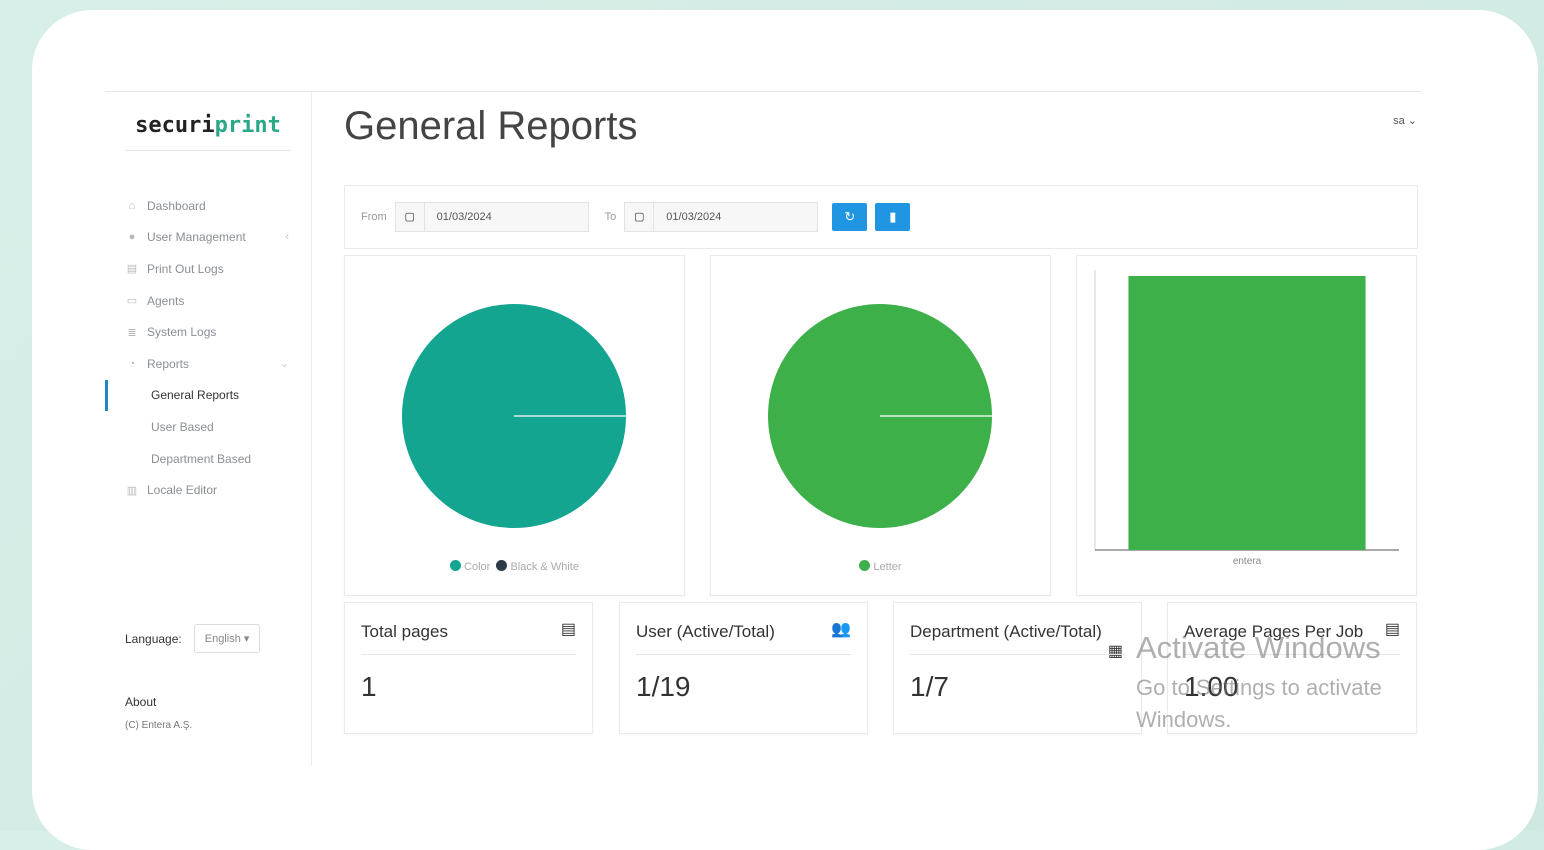 The image size is (1544, 850). What do you see at coordinates (1017, 668) in the screenshot?
I see `stat-card-departments: Department (Active/Total) ▦ 1/7` at bounding box center [1017, 668].